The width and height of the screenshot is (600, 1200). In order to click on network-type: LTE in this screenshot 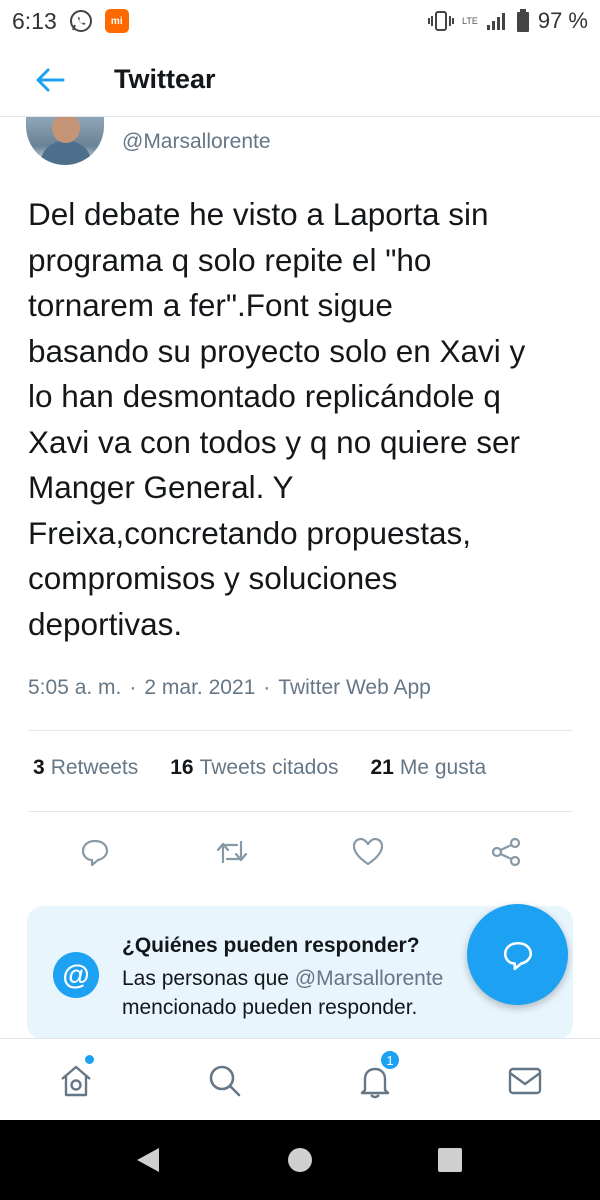, I will do `click(470, 20)`.